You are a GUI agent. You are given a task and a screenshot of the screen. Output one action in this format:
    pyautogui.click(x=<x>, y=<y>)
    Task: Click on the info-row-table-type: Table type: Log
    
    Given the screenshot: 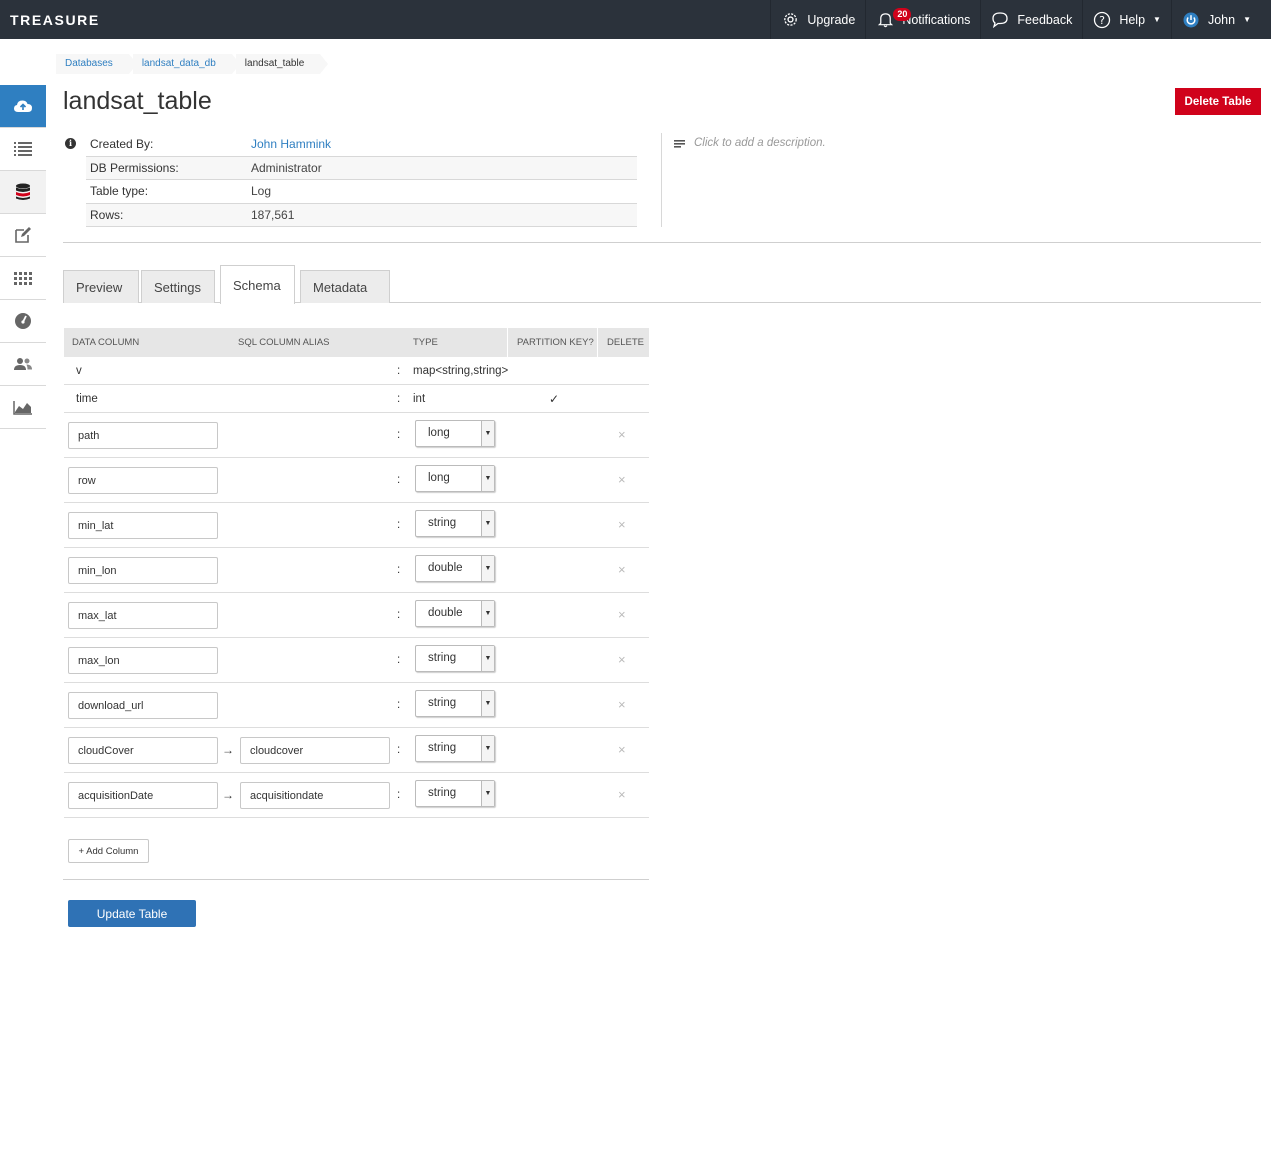 What is the action you would take?
    pyautogui.click(x=361, y=192)
    